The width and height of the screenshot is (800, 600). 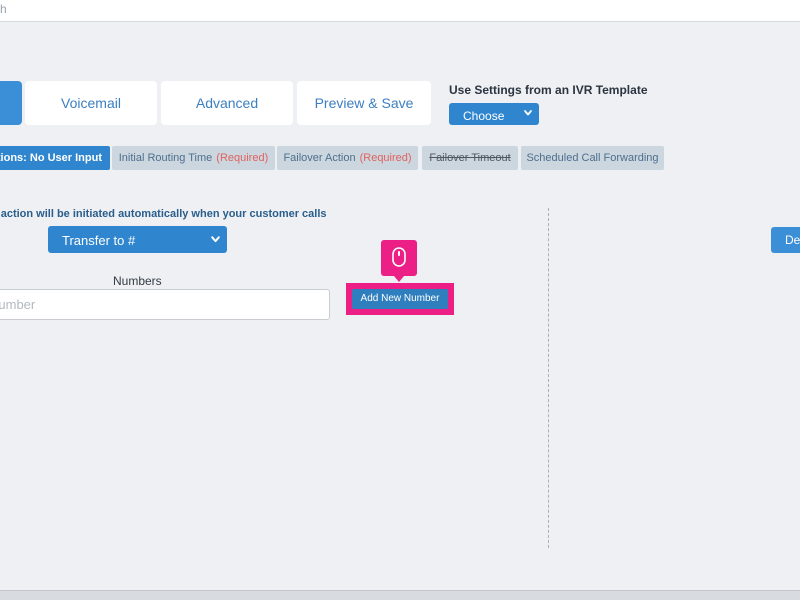 What do you see at coordinates (785, 240) in the screenshot?
I see `right-panel-button: De` at bounding box center [785, 240].